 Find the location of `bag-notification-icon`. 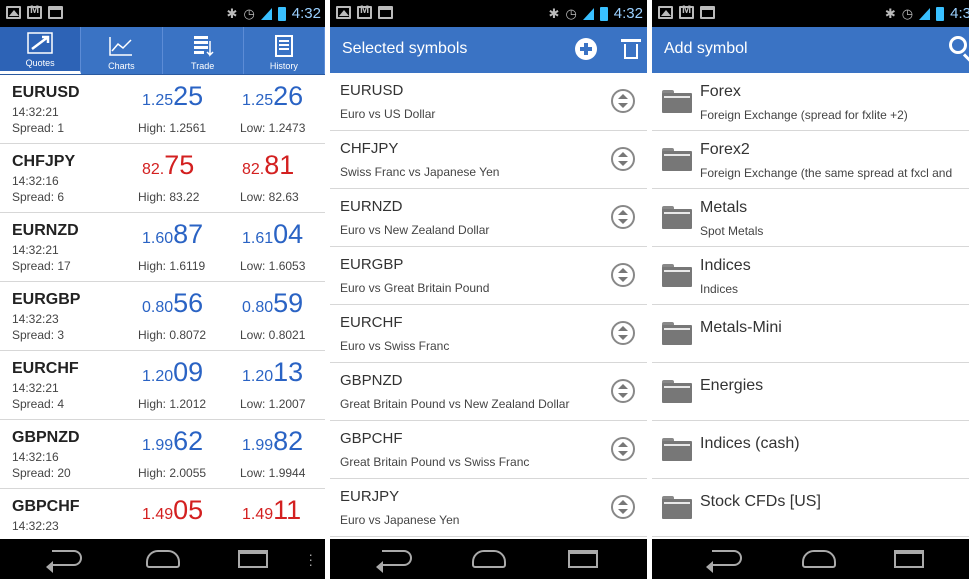

bag-notification-icon is located at coordinates (707, 12).